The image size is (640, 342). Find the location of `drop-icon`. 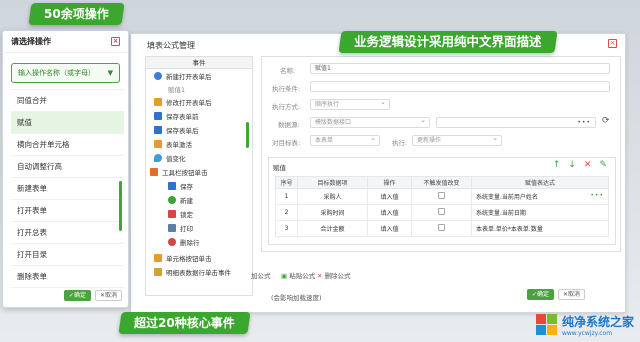

drop-icon is located at coordinates (158, 158).